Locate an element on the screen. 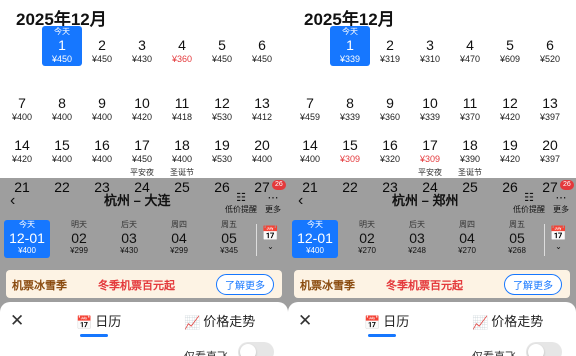 This screenshot has height=356, width=576. date-strip-item: 后天 03 ¥248 is located at coordinates (417, 239).